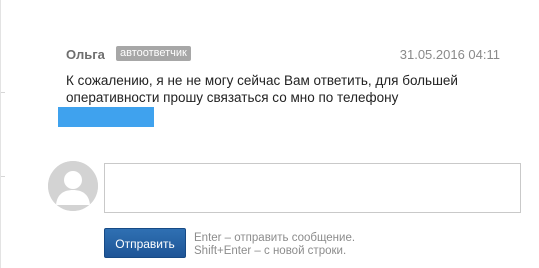  Describe the element at coordinates (286, 54) in the screenshot. I see `message-header: Ольга автоответчик 31.05.2016 04:11` at that location.